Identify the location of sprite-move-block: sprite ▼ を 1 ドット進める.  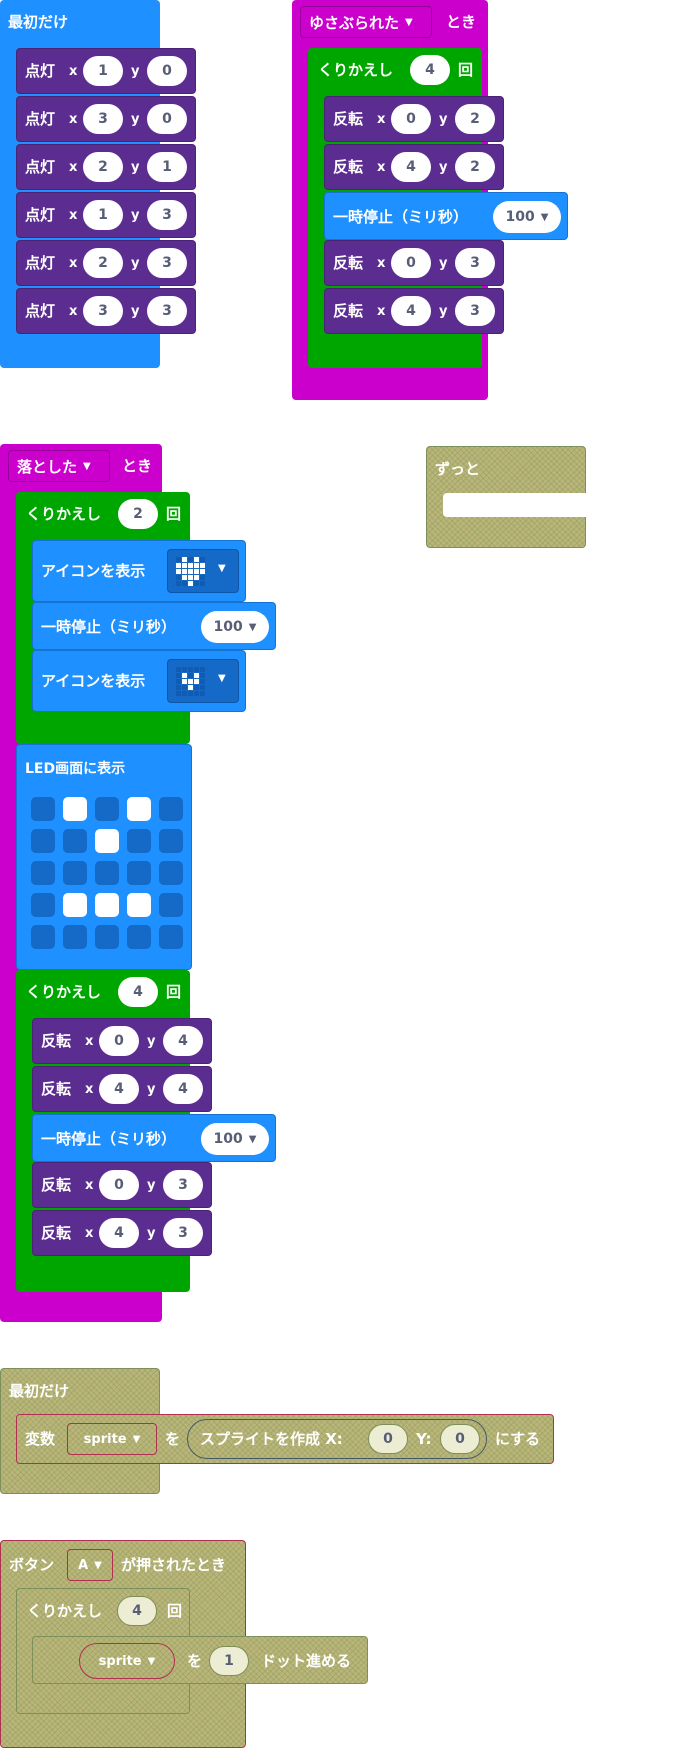
(200, 1660).